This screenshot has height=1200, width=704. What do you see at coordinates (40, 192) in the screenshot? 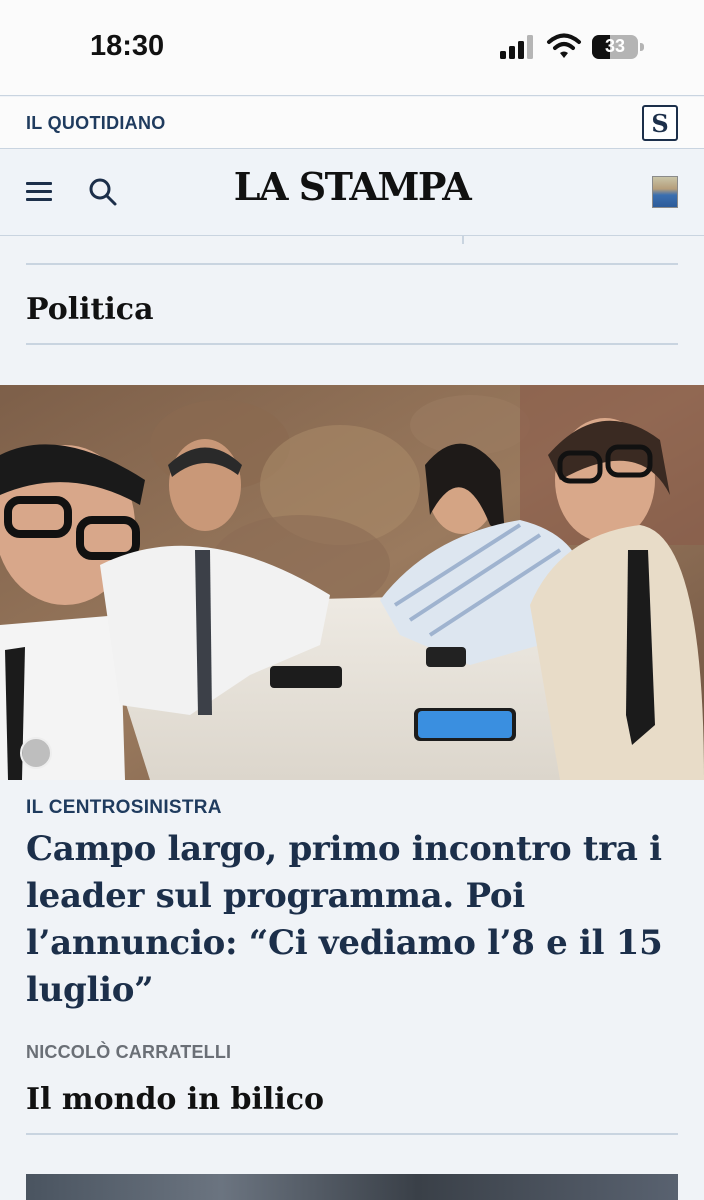
I see `menu-icon` at bounding box center [40, 192].